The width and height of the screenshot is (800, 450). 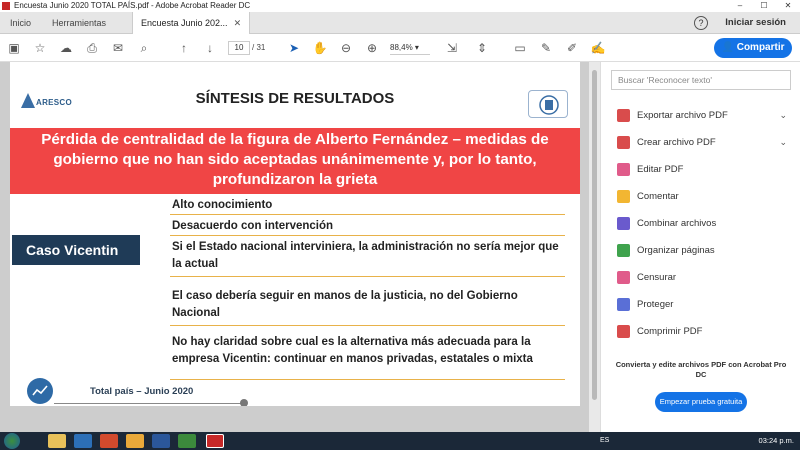 What do you see at coordinates (135, 441) in the screenshot?
I see `chrome-icon` at bounding box center [135, 441].